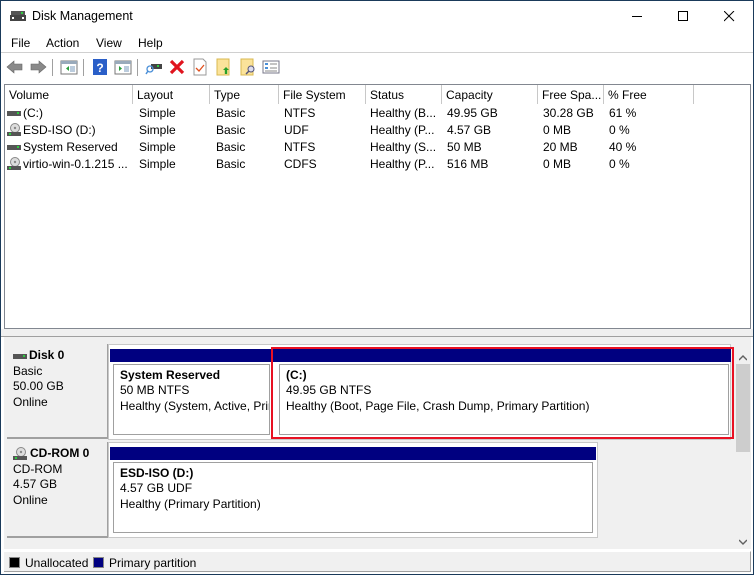 The height and width of the screenshot is (575, 754). What do you see at coordinates (28, 370) in the screenshot?
I see `disk-type: Basic` at bounding box center [28, 370].